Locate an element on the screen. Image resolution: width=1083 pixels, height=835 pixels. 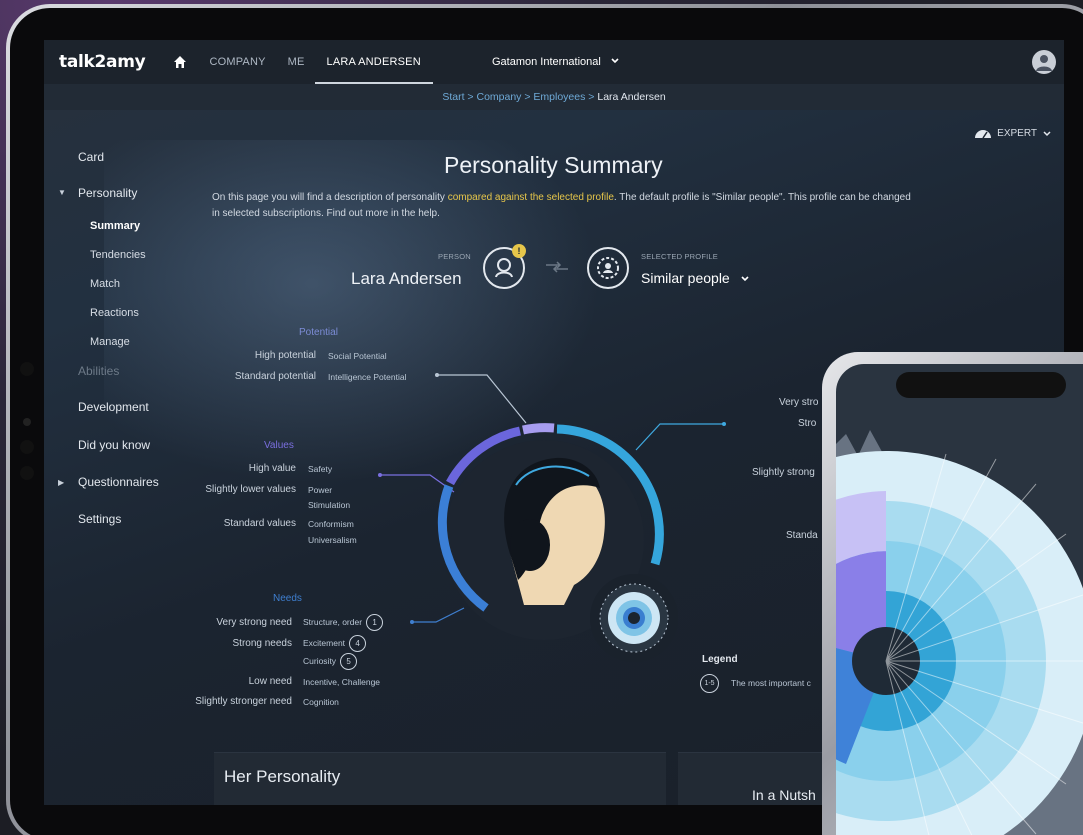
panel-title: In a Nutsh is located at coordinates (784, 795).